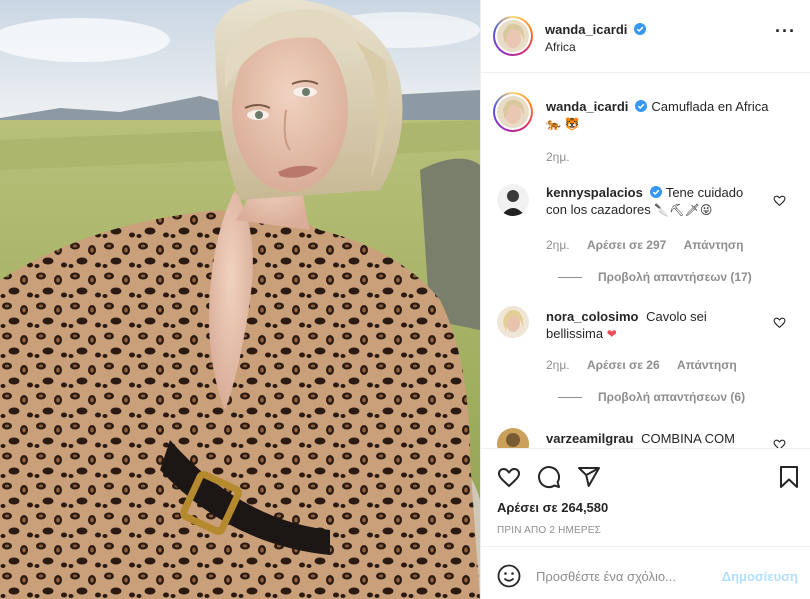  Describe the element at coordinates (683, 210) in the screenshot. I see `comment-emoji: 🔪⛏🗡😜` at that location.